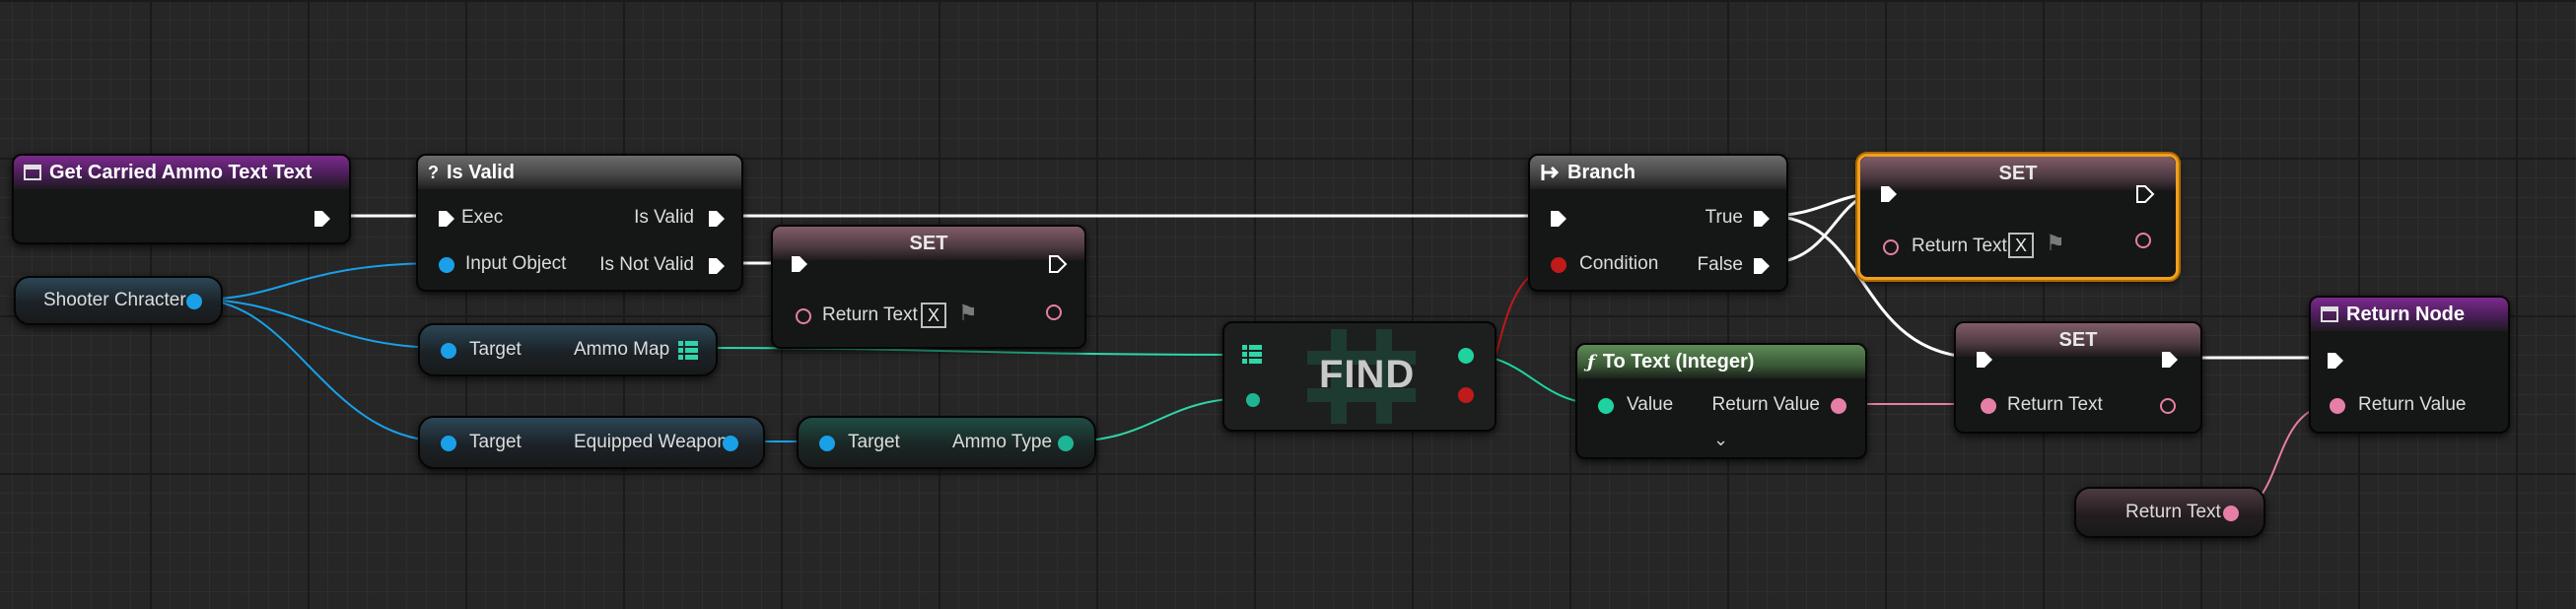 This screenshot has width=2576, height=609. I want to click on set-node-2-header: SET, so click(2018, 174).